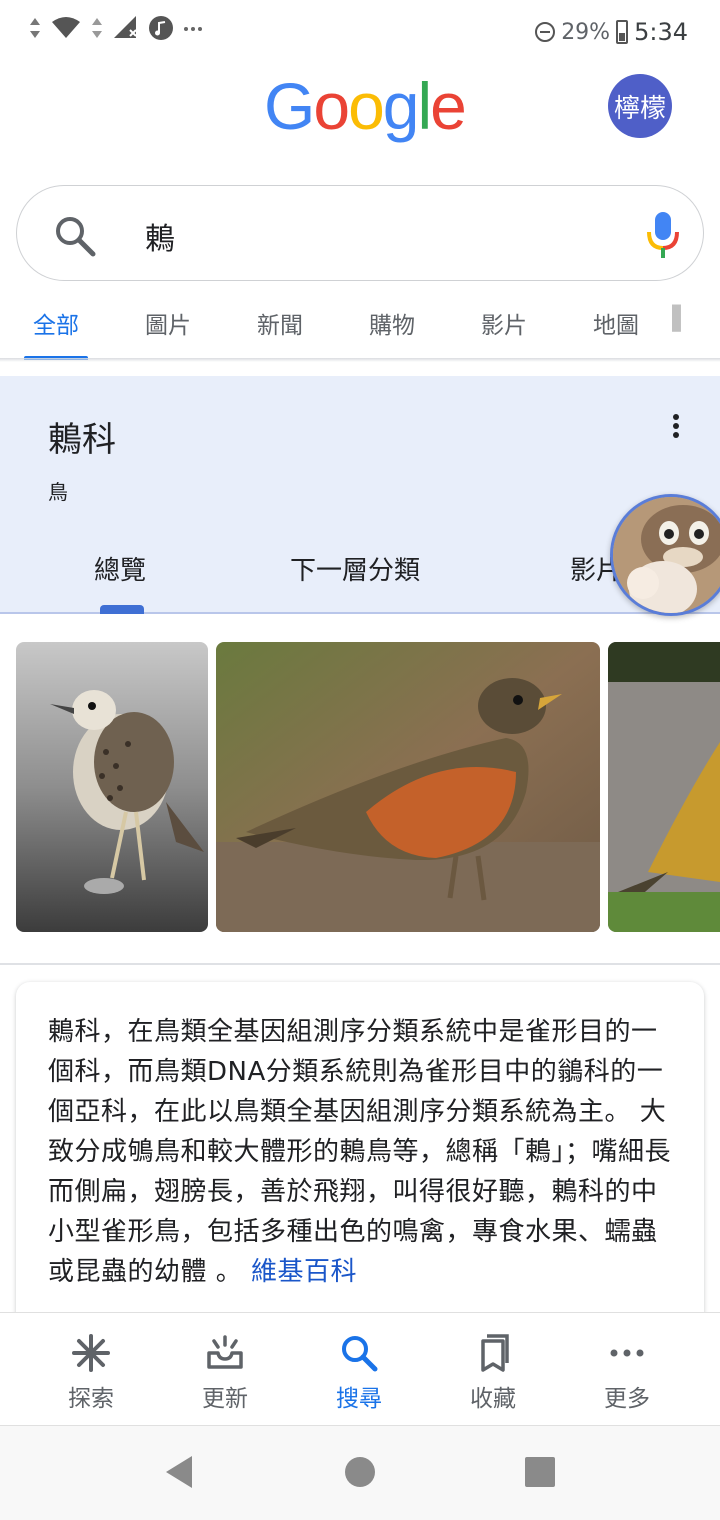  What do you see at coordinates (225, 1399) in the screenshot?
I see `nav-updates-label: 更新` at bounding box center [225, 1399].